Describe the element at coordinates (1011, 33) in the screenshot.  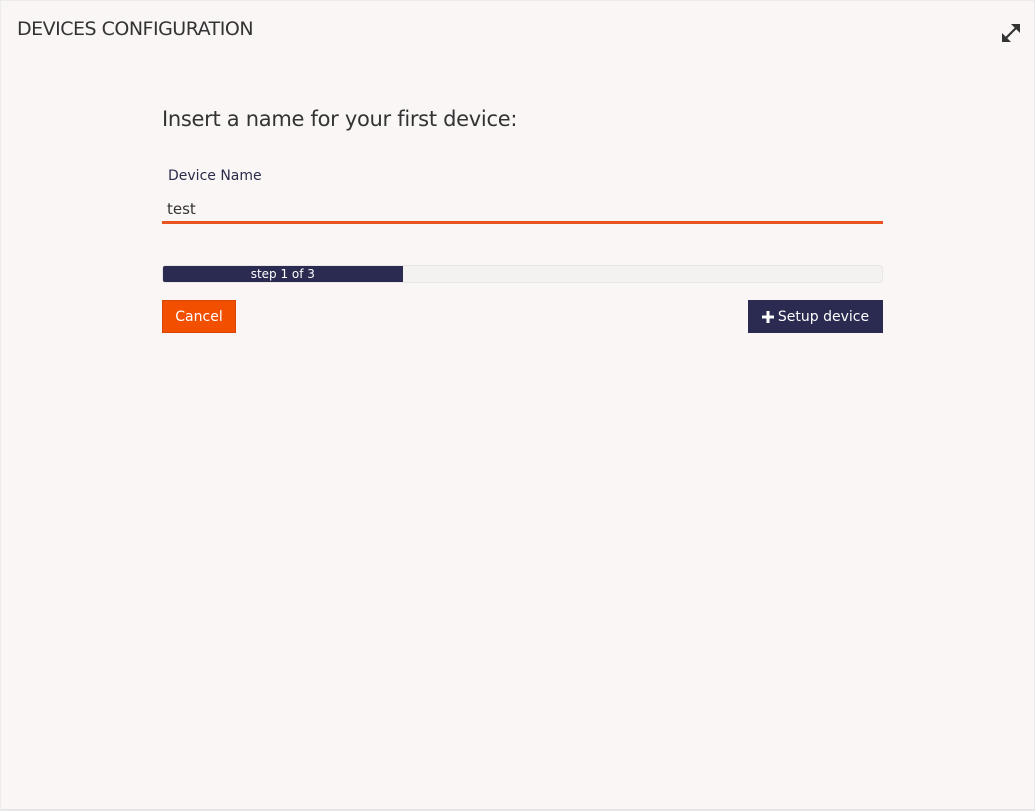
I see `expand-arrows-icon` at that location.